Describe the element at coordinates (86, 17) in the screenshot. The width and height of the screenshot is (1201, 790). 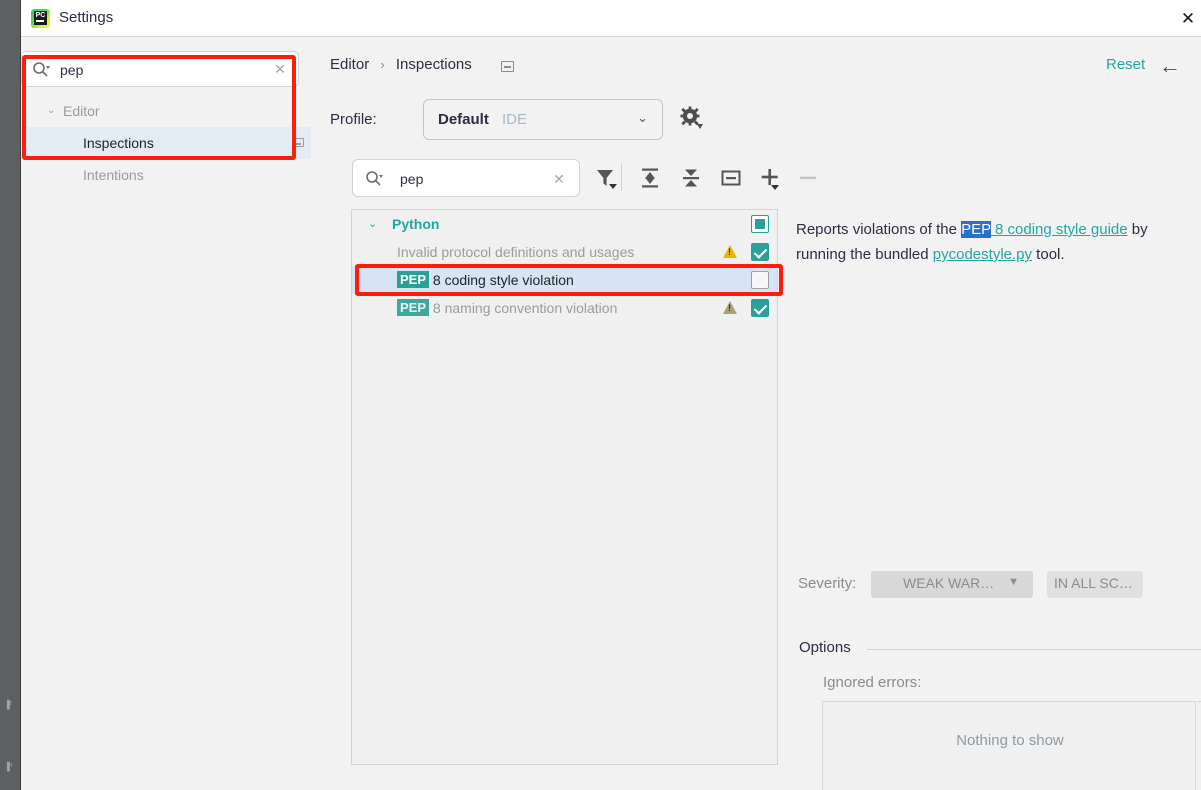
I see `window-title: Settings` at that location.